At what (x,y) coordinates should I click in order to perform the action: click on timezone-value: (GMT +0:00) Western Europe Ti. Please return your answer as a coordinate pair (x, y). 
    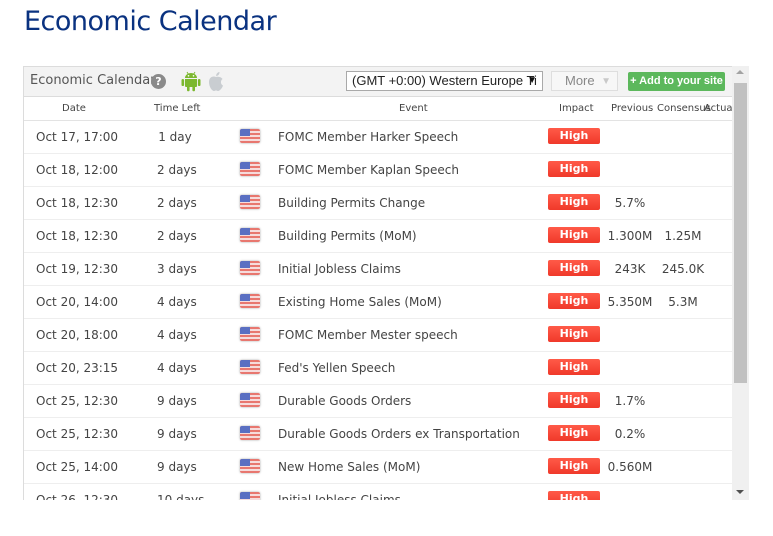
    Looking at the image, I should click on (444, 80).